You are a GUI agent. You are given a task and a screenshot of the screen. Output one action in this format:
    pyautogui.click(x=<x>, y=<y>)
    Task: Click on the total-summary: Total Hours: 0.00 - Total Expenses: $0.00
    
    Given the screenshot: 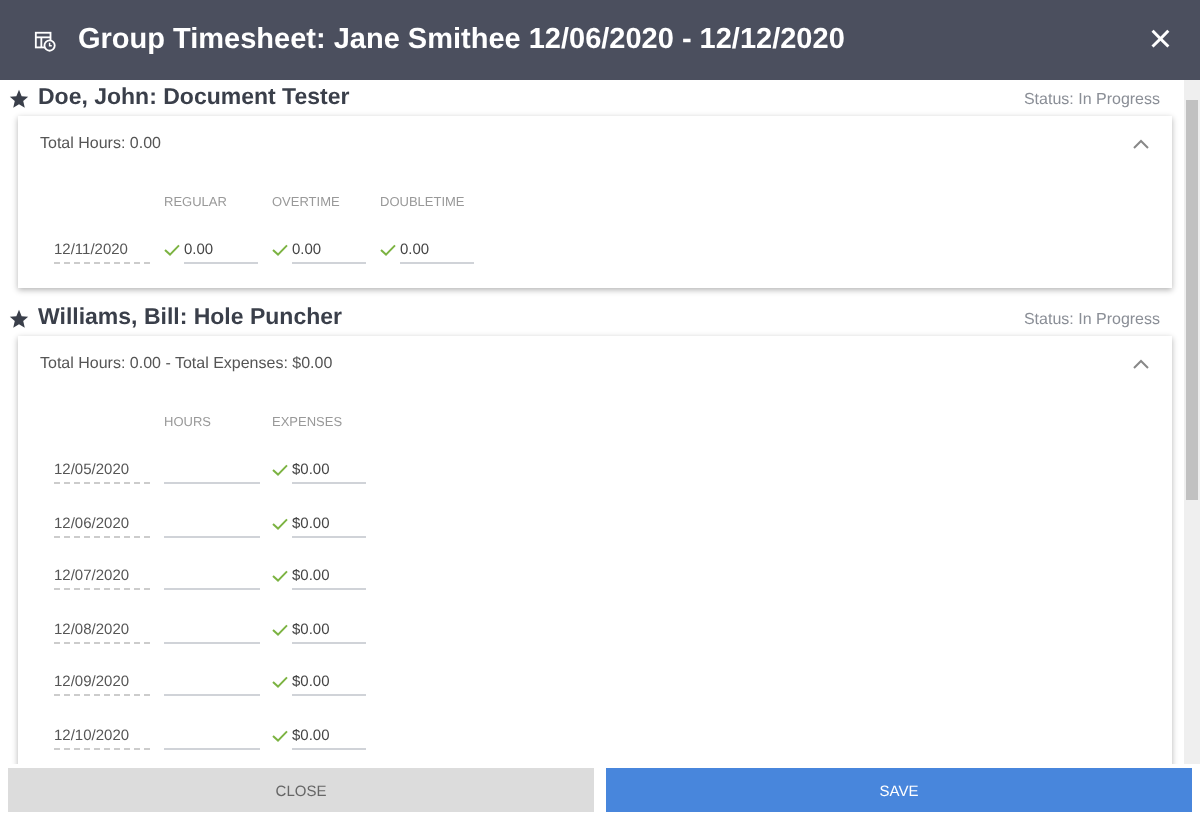 What is the action you would take?
    pyautogui.click(x=186, y=363)
    